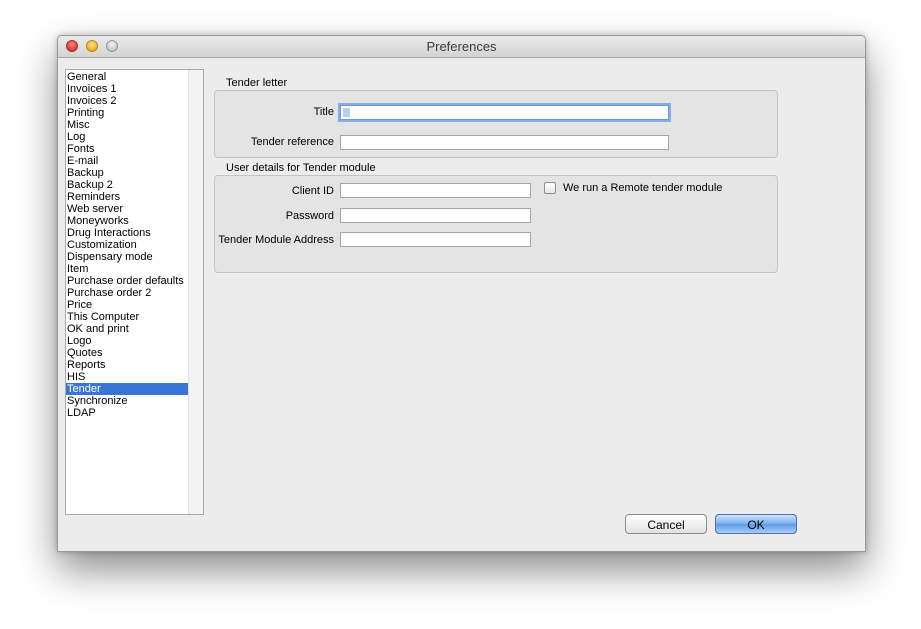 The height and width of the screenshot is (629, 921). Describe the element at coordinates (435, 215) in the screenshot. I see `password-input` at that location.